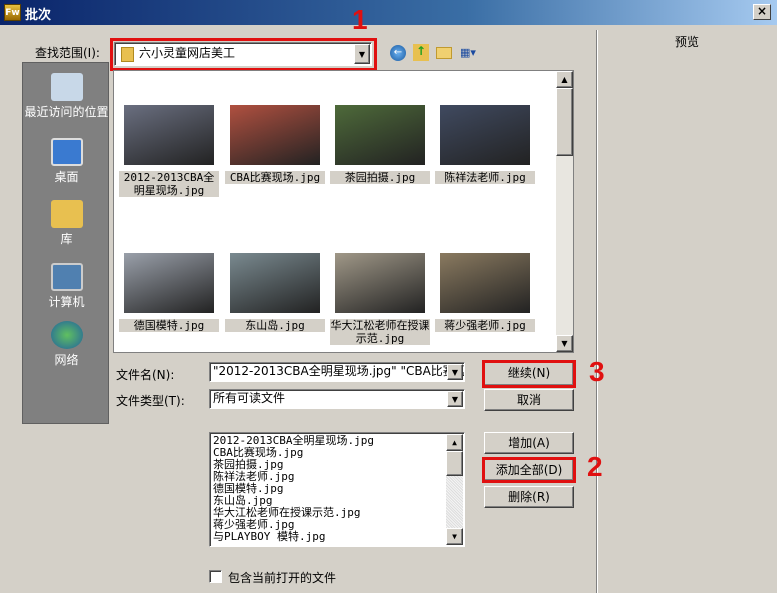 Image resolution: width=777 pixels, height=593 pixels. What do you see at coordinates (687, 42) in the screenshot?
I see `preview-label: 预览` at bounding box center [687, 42].